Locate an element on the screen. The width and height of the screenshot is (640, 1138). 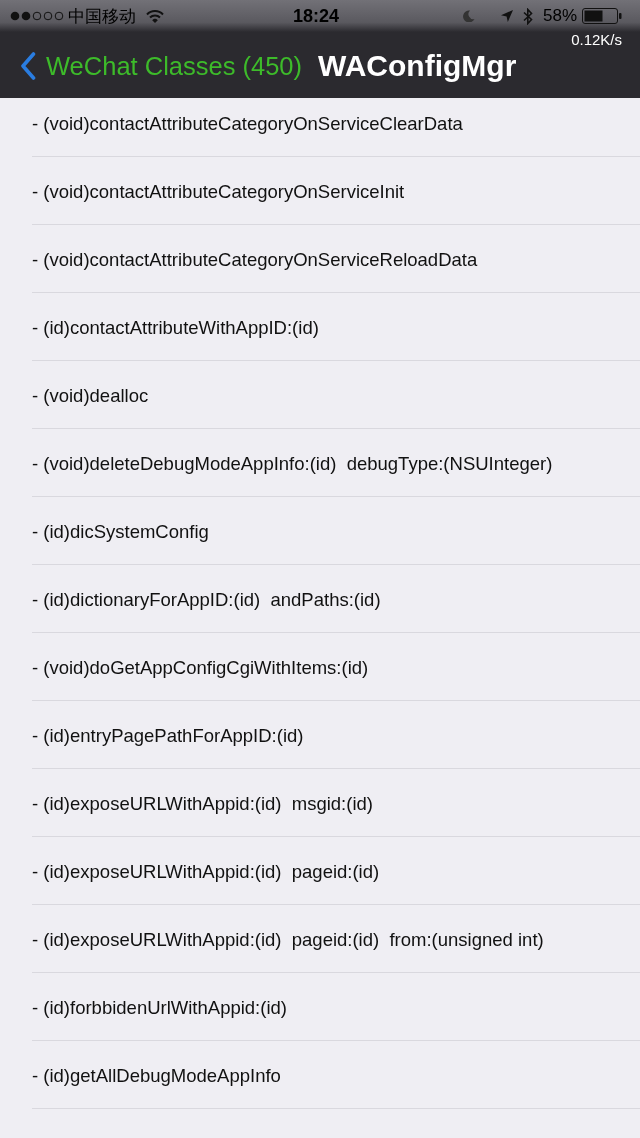
clock-time: 18:24 is located at coordinates (315, 16).